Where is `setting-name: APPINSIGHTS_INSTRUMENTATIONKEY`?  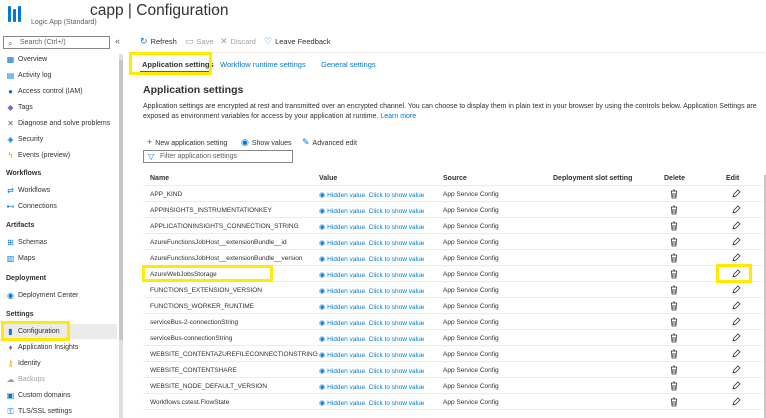
setting-name: APPINSIGHTS_INSTRUMENTATIONKEY is located at coordinates (211, 210).